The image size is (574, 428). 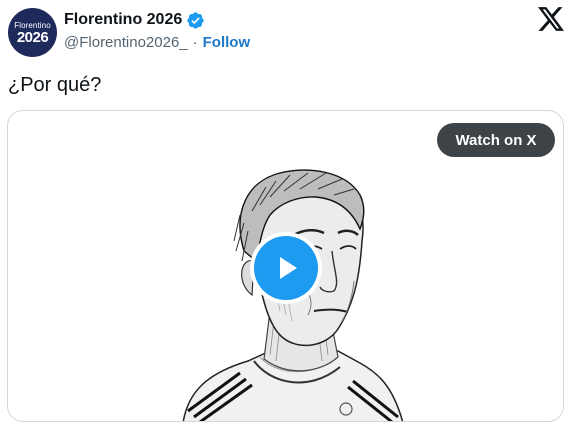 I want to click on author-name-row: Florentino 2026, so click(x=134, y=20).